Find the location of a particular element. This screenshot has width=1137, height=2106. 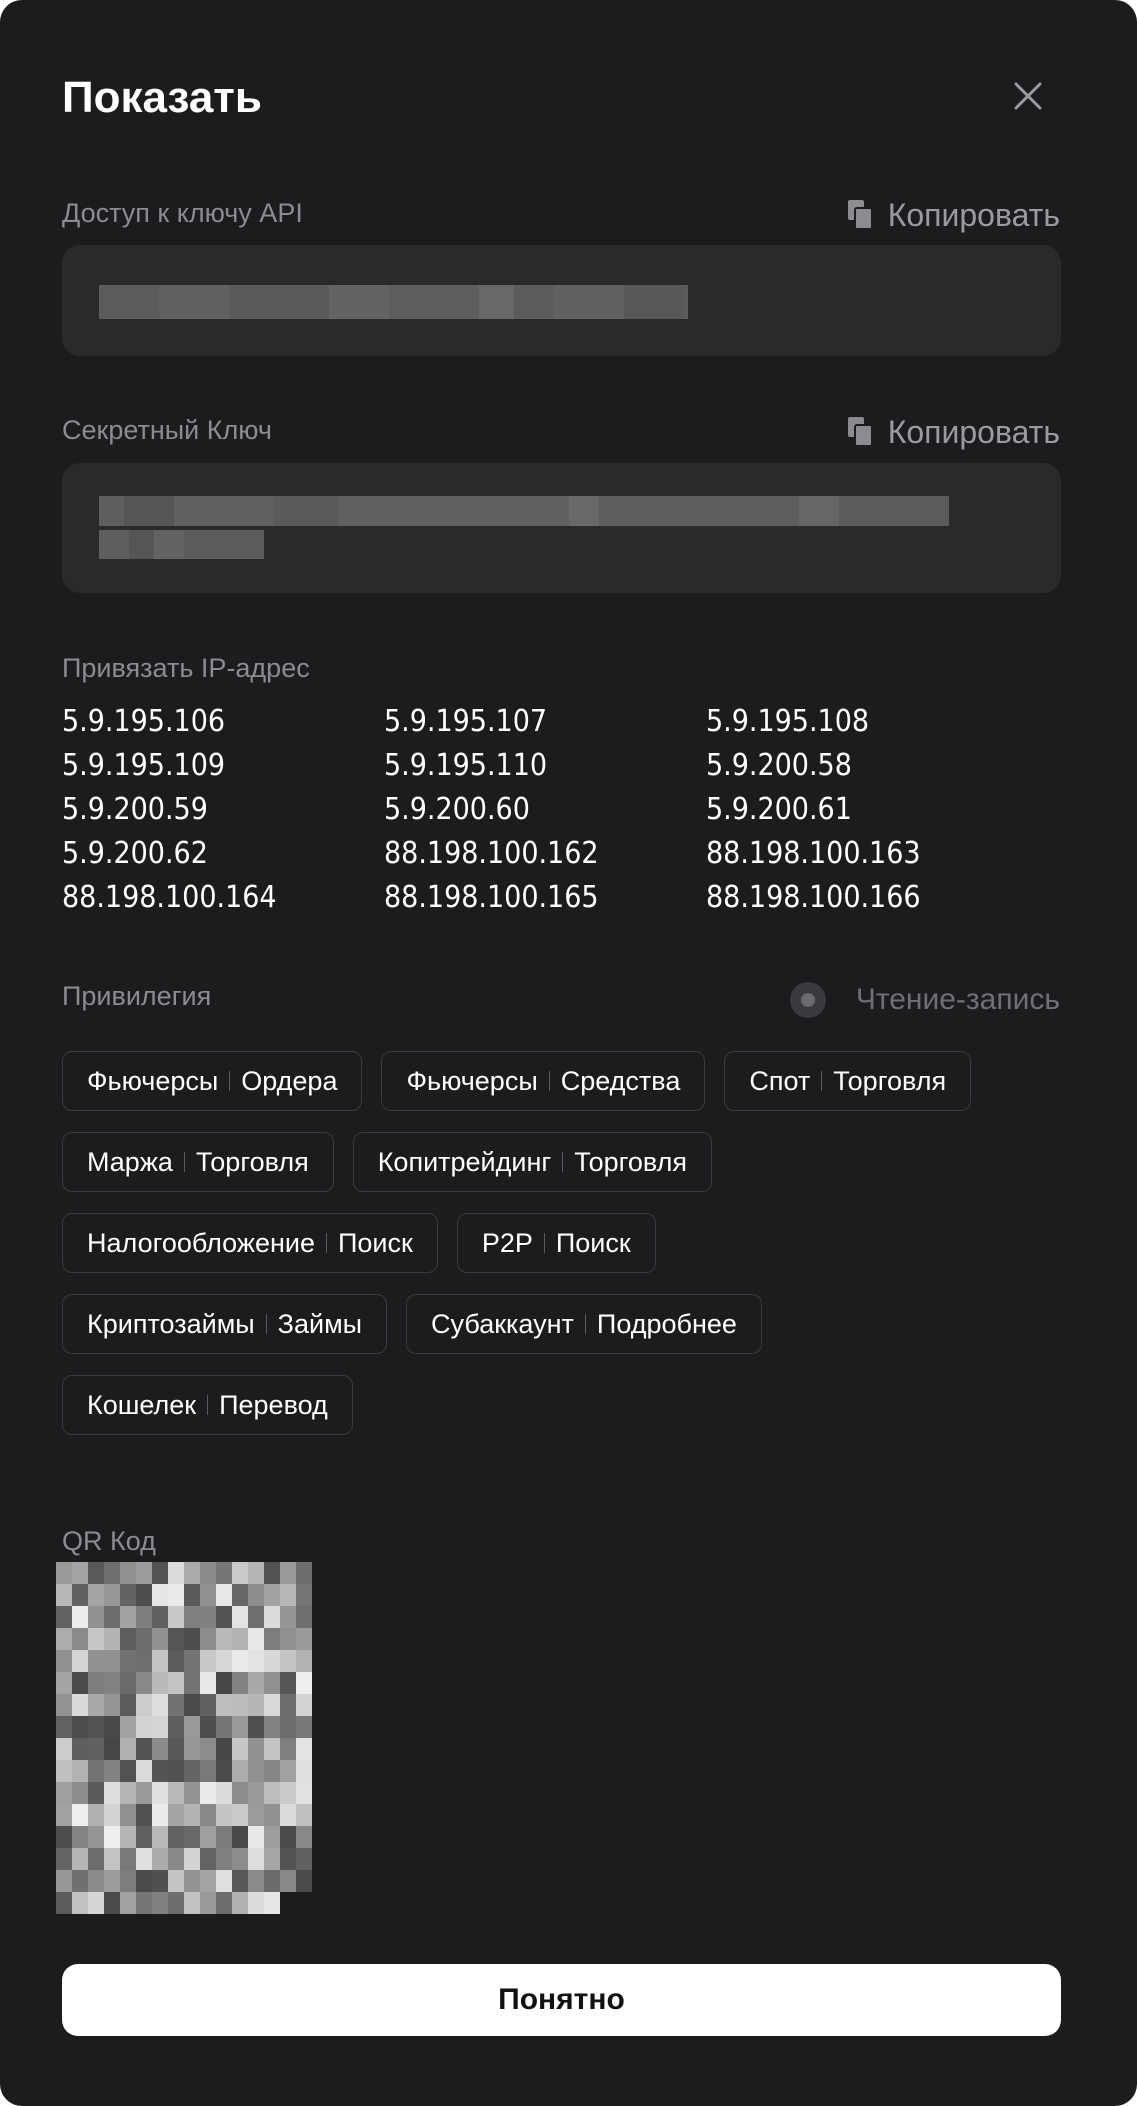

privilege-chip: Спот Торговля is located at coordinates (848, 1081).